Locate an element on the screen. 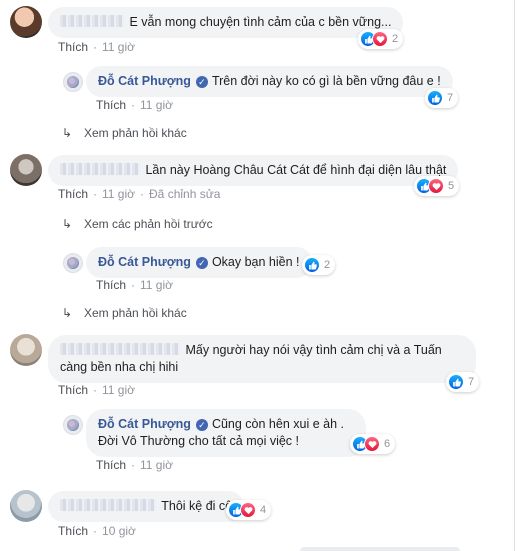 The height and width of the screenshot is (551, 517). reaction-count: 5 is located at coordinates (451, 186).